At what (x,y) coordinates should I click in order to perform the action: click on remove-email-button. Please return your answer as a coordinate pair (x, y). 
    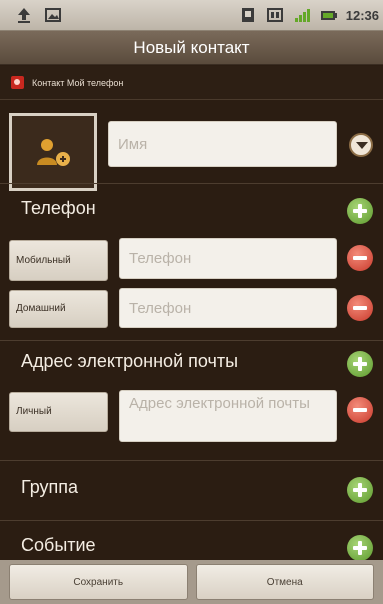
    Looking at the image, I should click on (360, 410).